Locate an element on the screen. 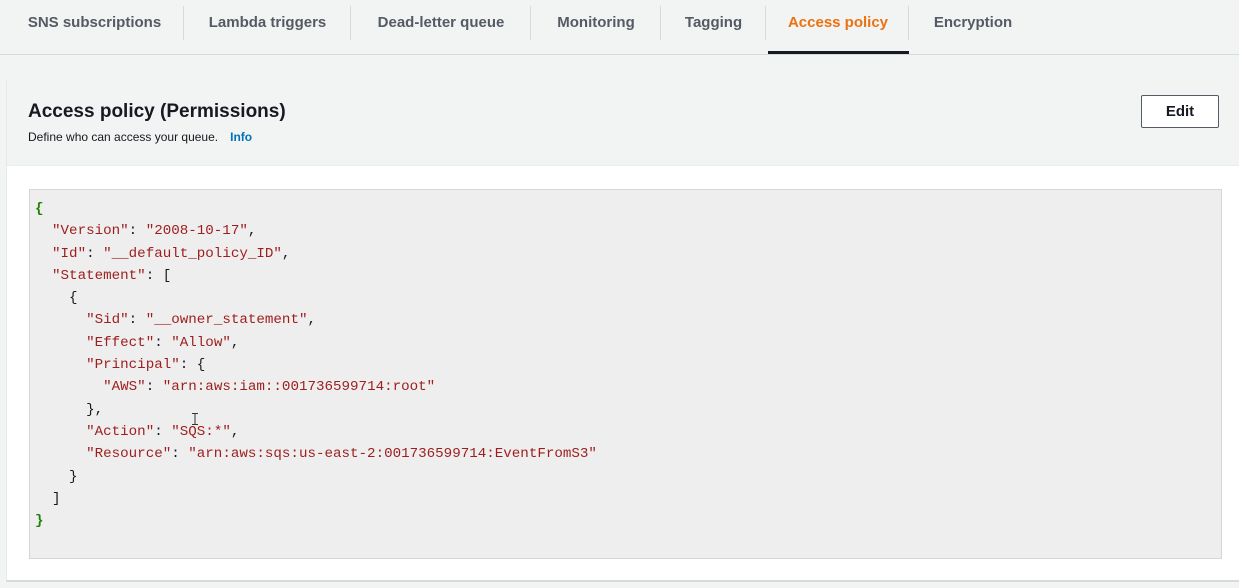 This screenshot has width=1239, height=588. tab-access-policy: Access policy is located at coordinates (838, 23).